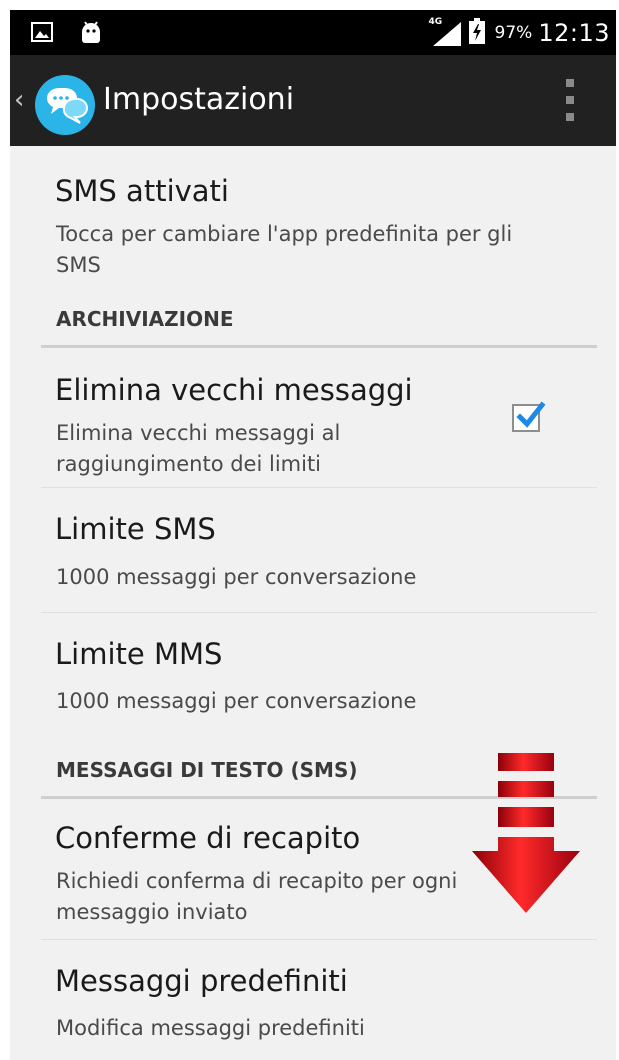  Describe the element at coordinates (313, 32) in the screenshot. I see `status-bar: 4G 97% 12:13` at that location.